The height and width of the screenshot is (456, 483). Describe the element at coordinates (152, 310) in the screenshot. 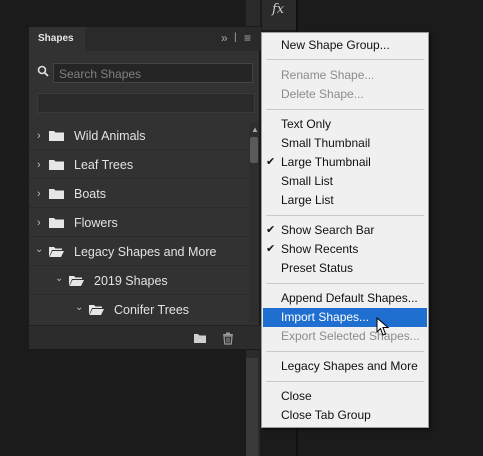

I see `list-item-label: Conifer Trees` at that location.